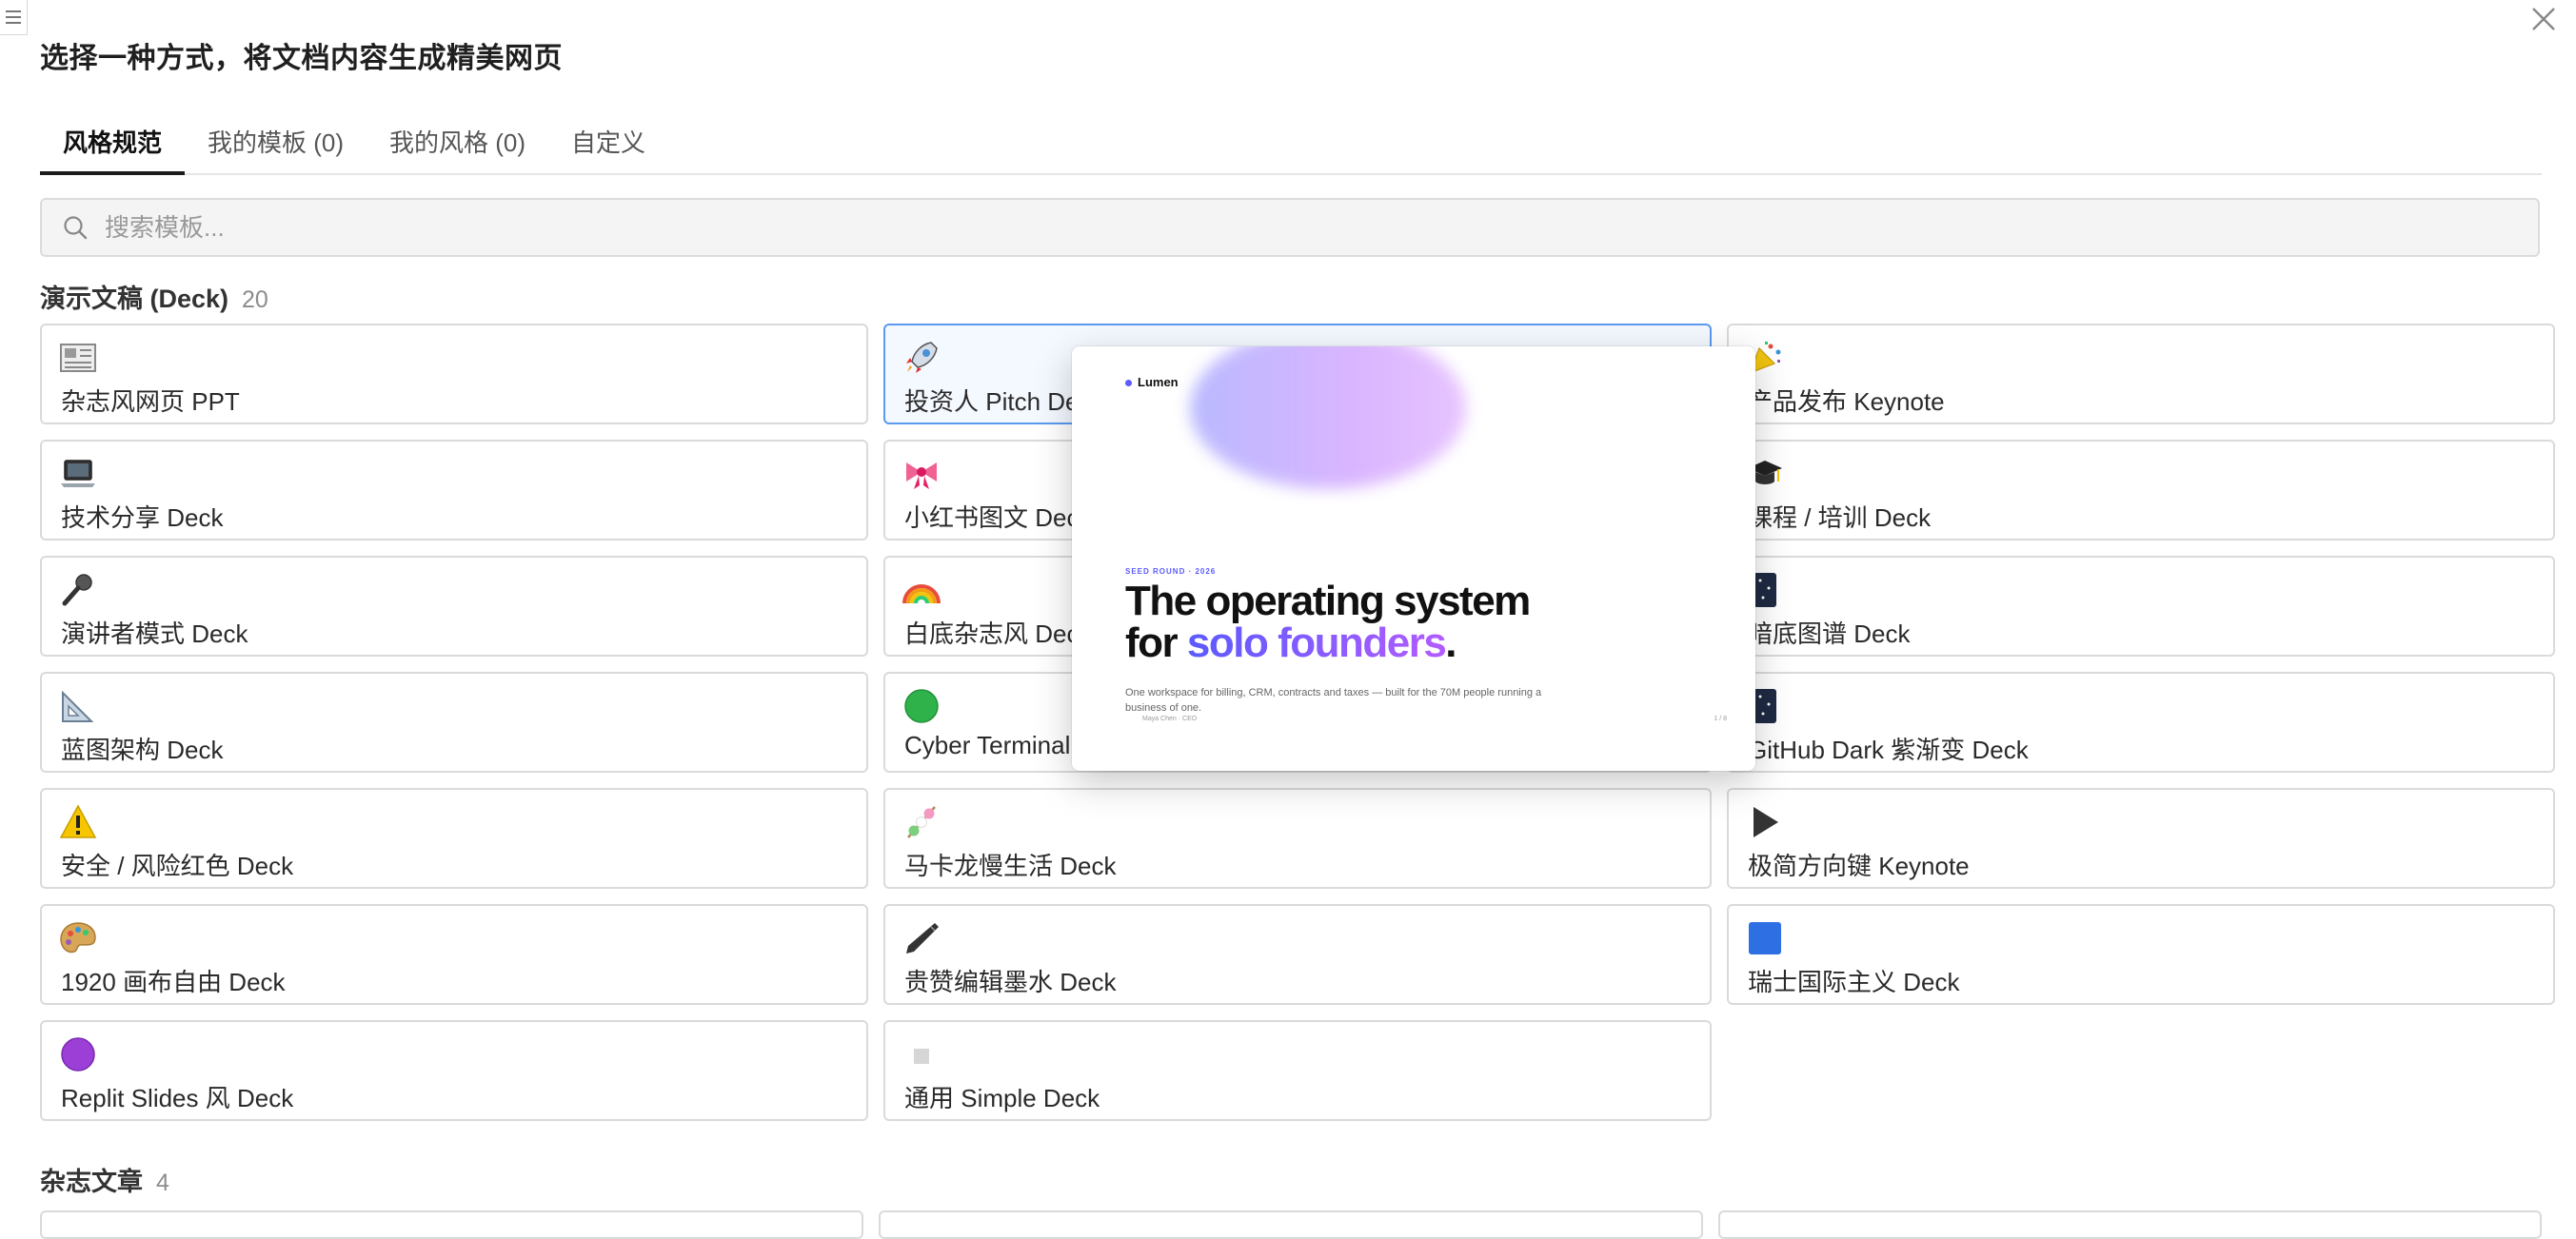 The image size is (2576, 1239). What do you see at coordinates (2141, 491) in the screenshot?
I see `template-card-course-training: 课程 / 培训 Deck` at bounding box center [2141, 491].